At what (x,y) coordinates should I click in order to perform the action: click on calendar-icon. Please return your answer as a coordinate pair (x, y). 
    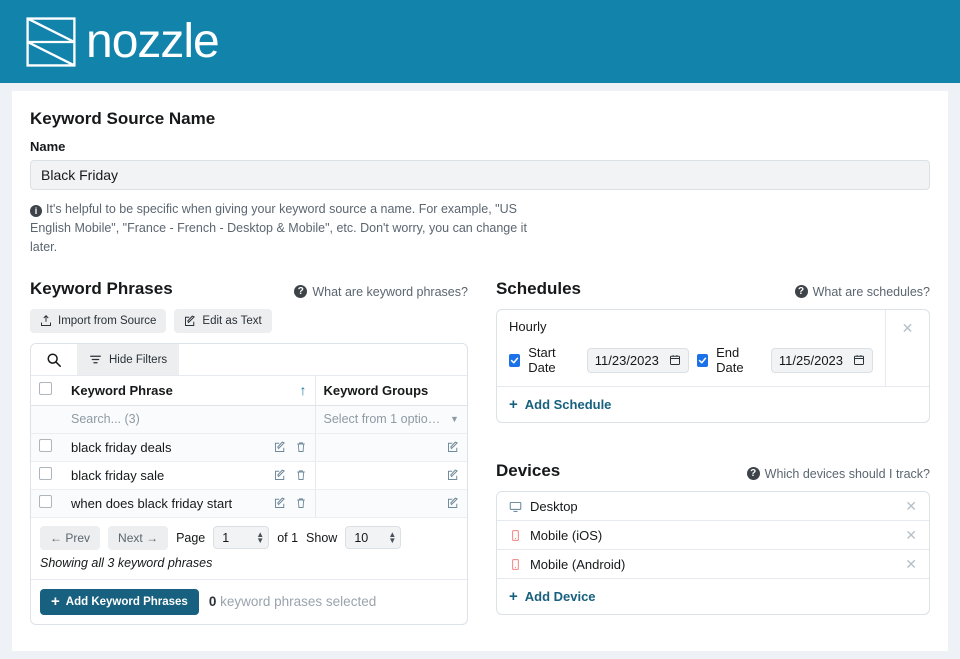
    Looking at the image, I should click on (674, 360).